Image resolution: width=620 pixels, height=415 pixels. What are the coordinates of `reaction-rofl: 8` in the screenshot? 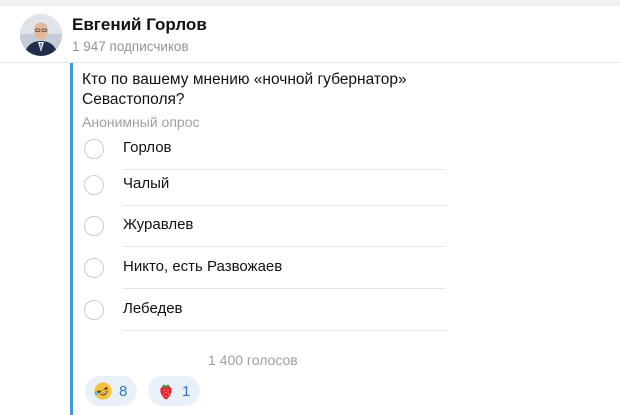 It's located at (111, 391).